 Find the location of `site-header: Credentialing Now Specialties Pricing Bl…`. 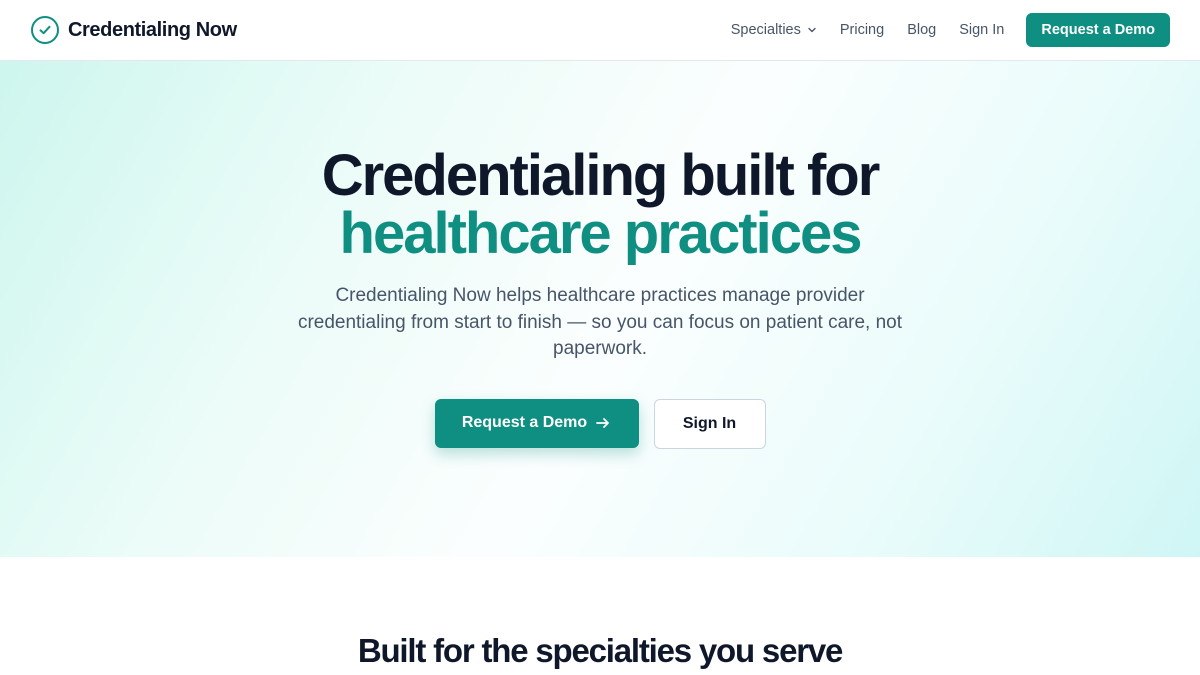

site-header: Credentialing Now Specialties Pricing Bl… is located at coordinates (600, 30).